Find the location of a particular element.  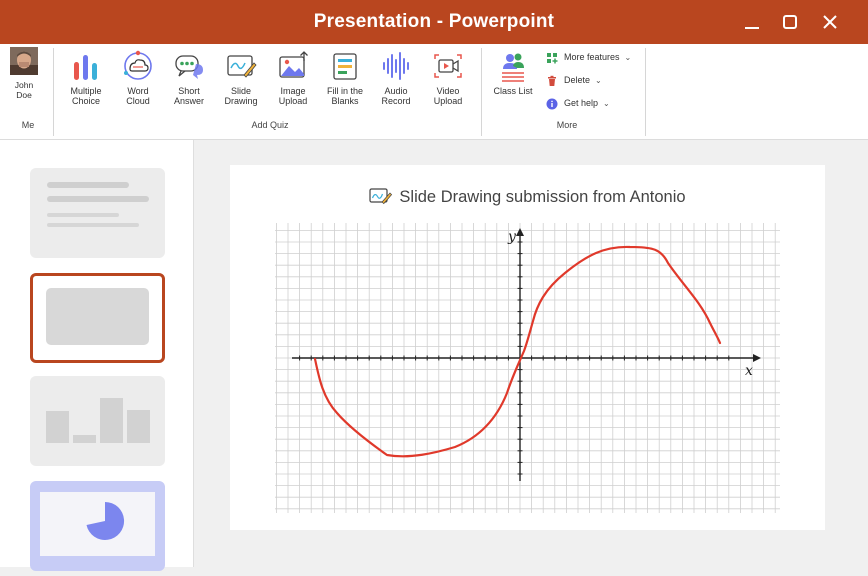

x-axis-label: x is located at coordinates (749, 371).